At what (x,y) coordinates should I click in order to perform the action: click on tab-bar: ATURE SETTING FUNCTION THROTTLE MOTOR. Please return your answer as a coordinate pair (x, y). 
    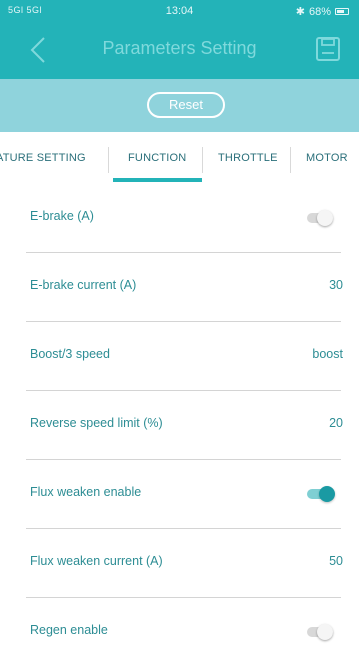
    Looking at the image, I should click on (179, 158).